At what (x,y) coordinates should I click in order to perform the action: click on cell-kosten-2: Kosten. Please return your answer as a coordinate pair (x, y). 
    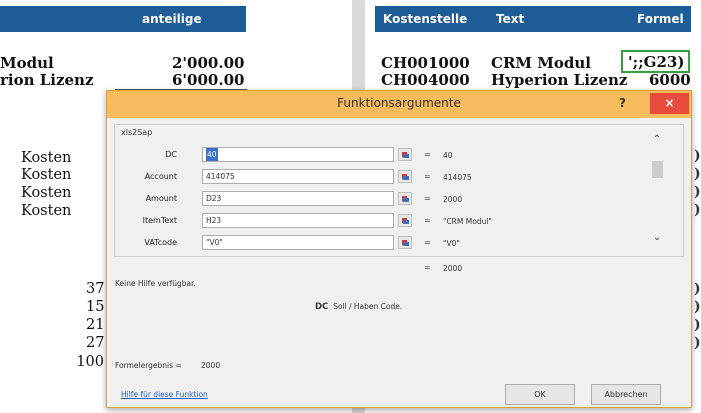
    Looking at the image, I should click on (46, 175).